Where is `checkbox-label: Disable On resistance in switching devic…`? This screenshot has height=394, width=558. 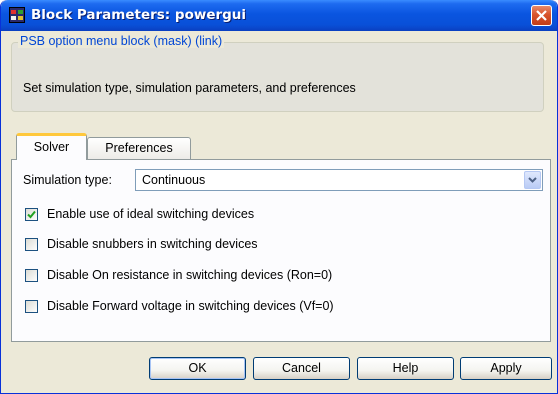 checkbox-label: Disable On resistance in switching devic… is located at coordinates (190, 275).